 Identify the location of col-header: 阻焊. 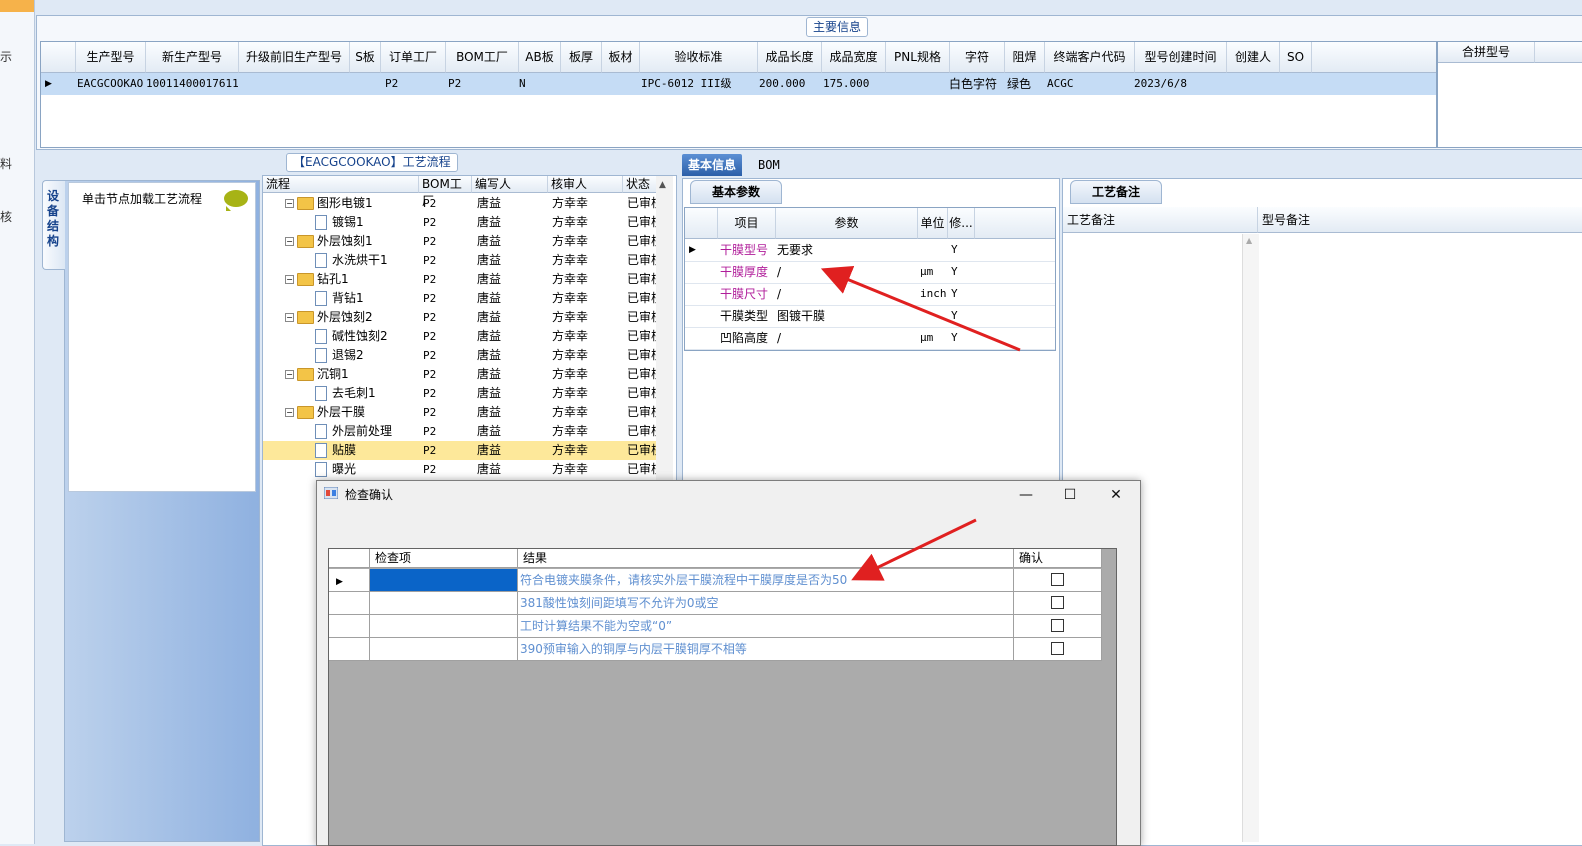
(1025, 57).